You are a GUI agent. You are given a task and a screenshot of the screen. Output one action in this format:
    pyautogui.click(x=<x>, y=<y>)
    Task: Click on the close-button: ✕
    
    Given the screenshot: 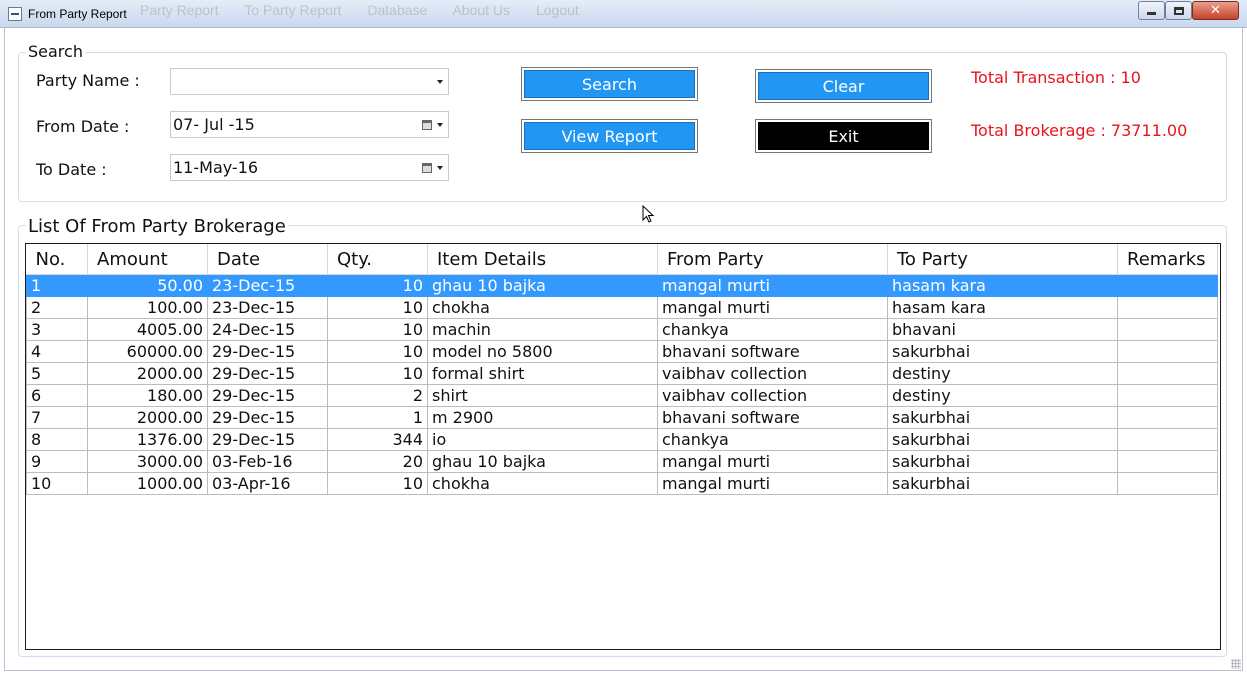 What is the action you would take?
    pyautogui.click(x=1215, y=10)
    